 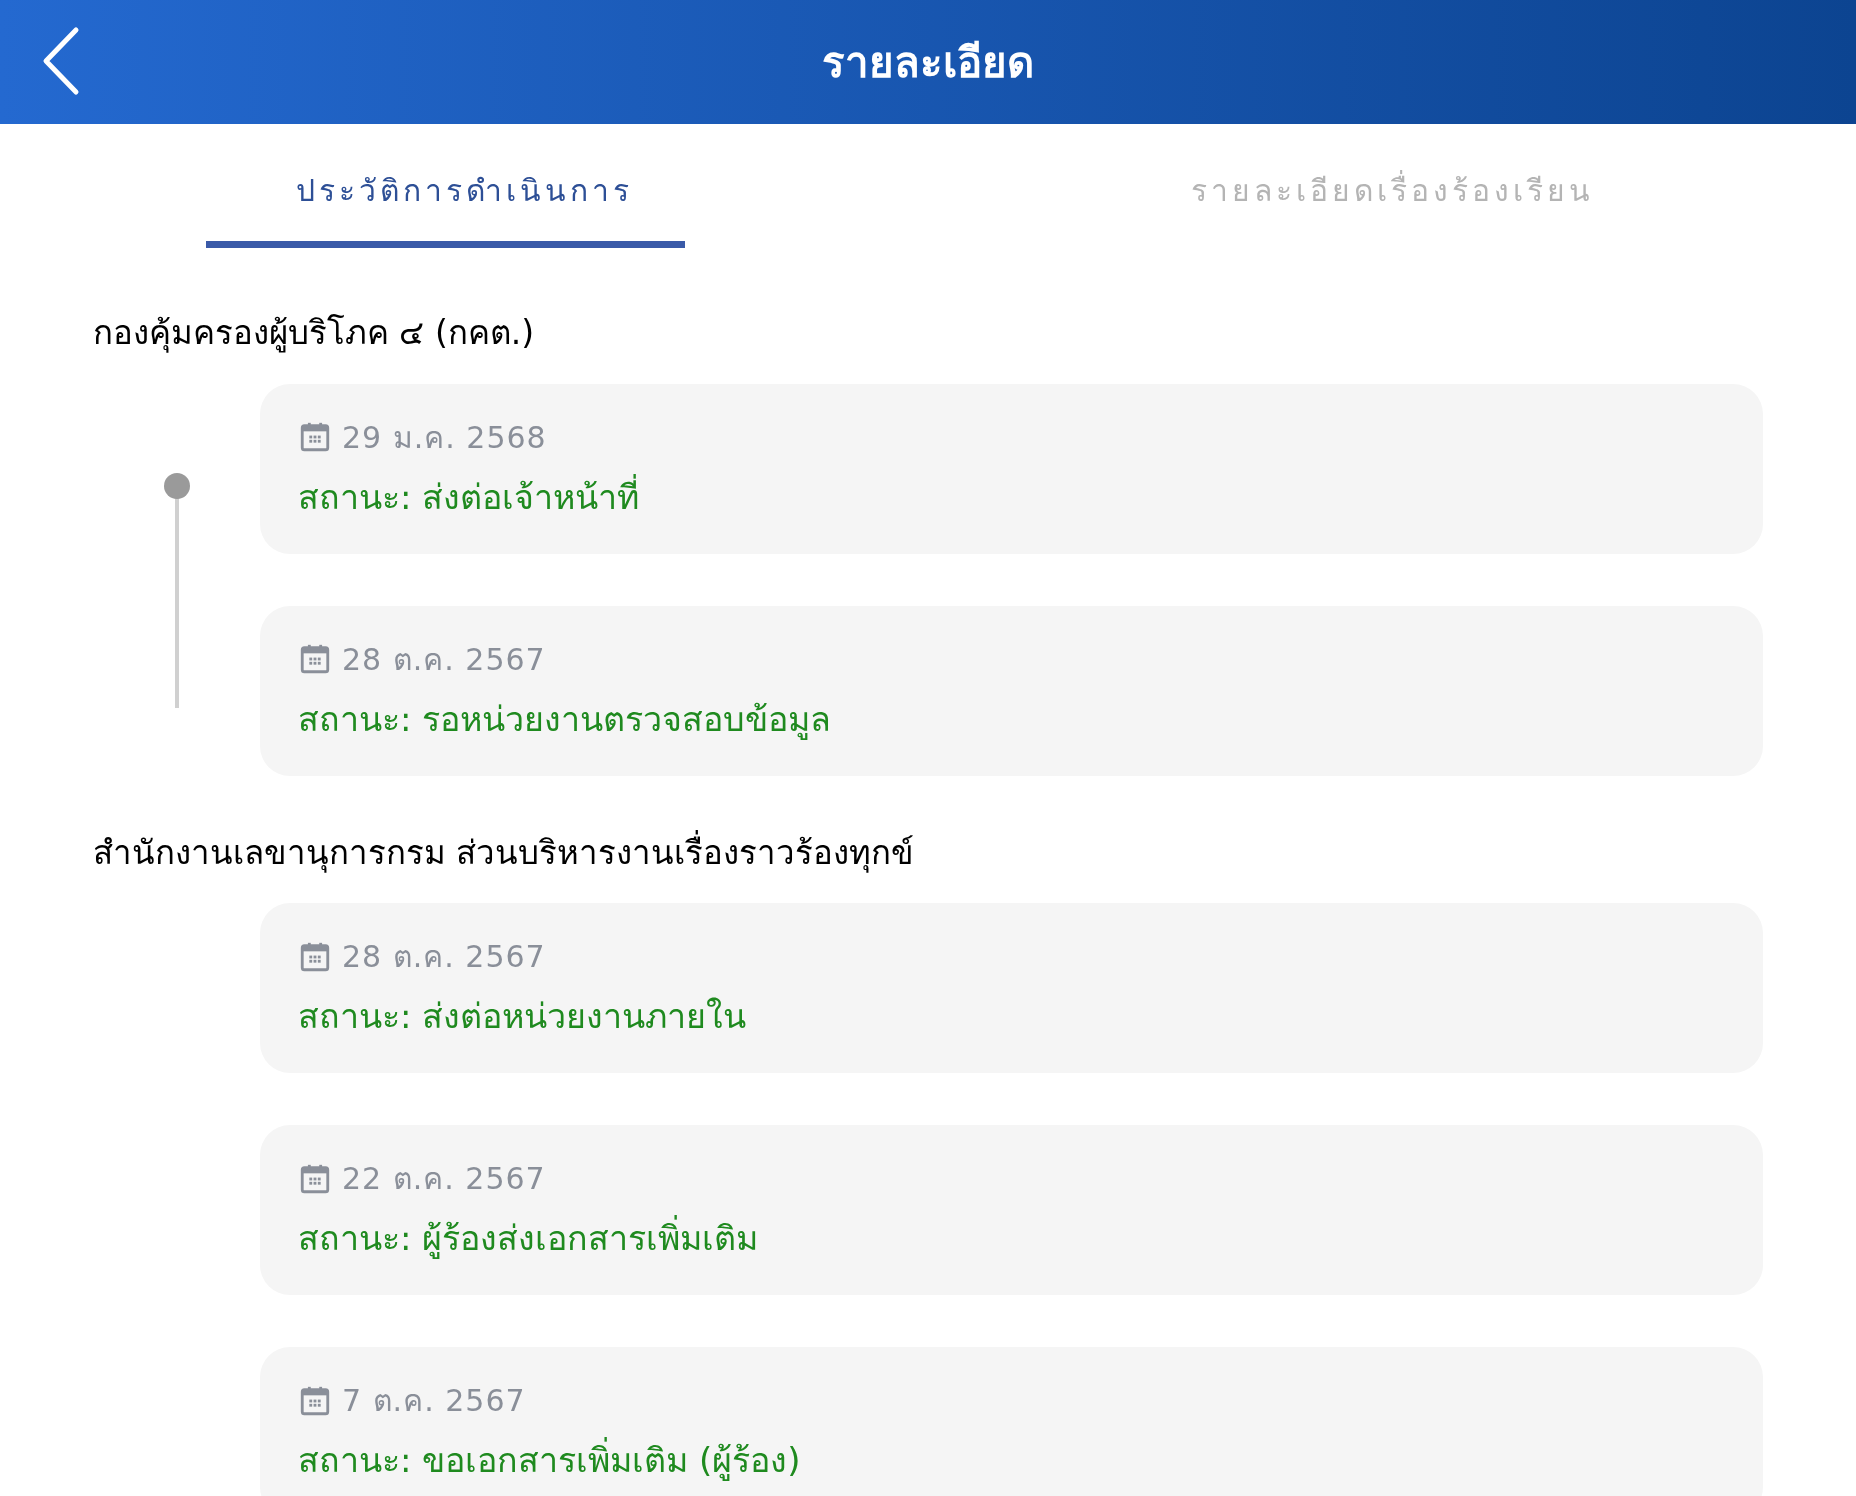 I want to click on entry-status: สถานะ: ส่งต่อเจ้าหน้าที่, so click(x=469, y=496).